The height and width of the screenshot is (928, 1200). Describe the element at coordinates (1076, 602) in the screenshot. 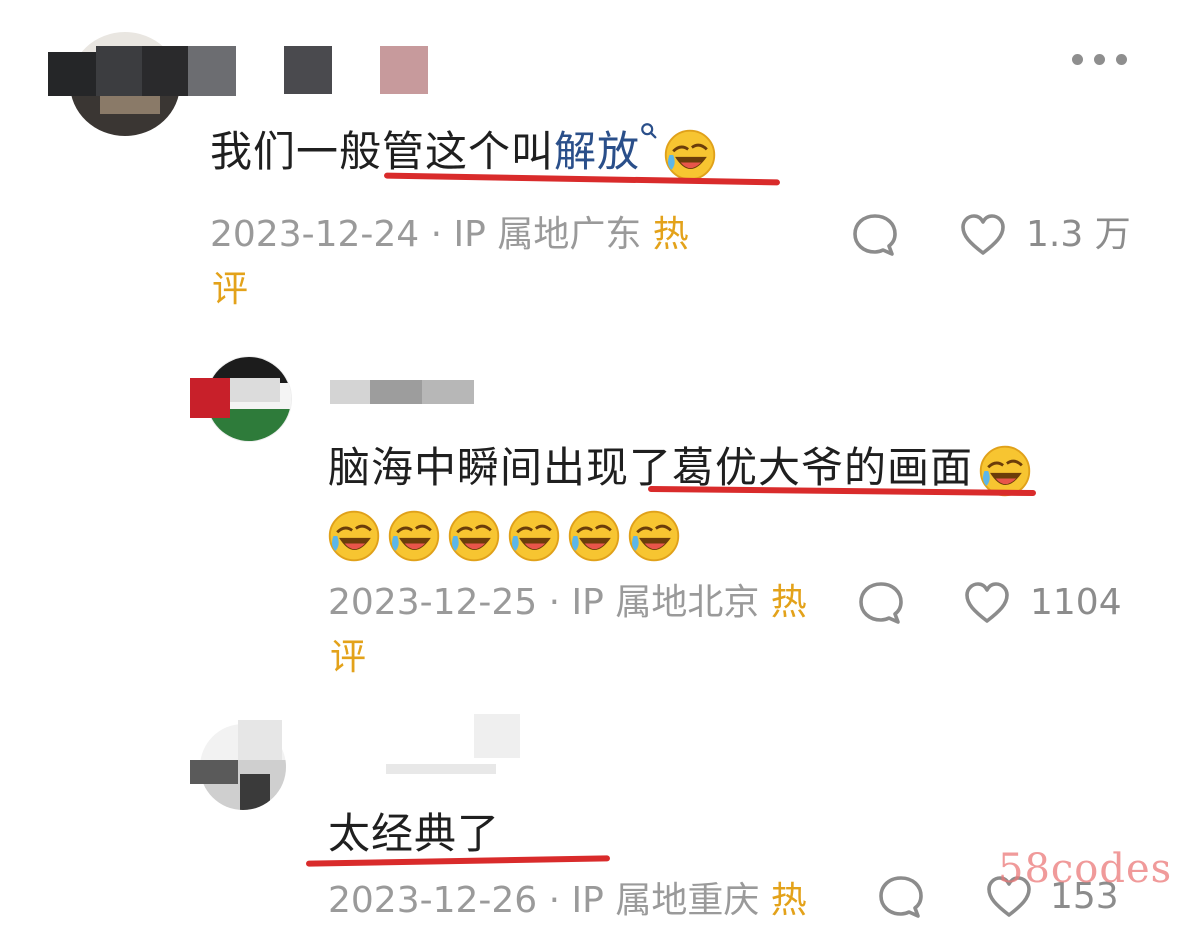

I see `like-count: 1104` at that location.